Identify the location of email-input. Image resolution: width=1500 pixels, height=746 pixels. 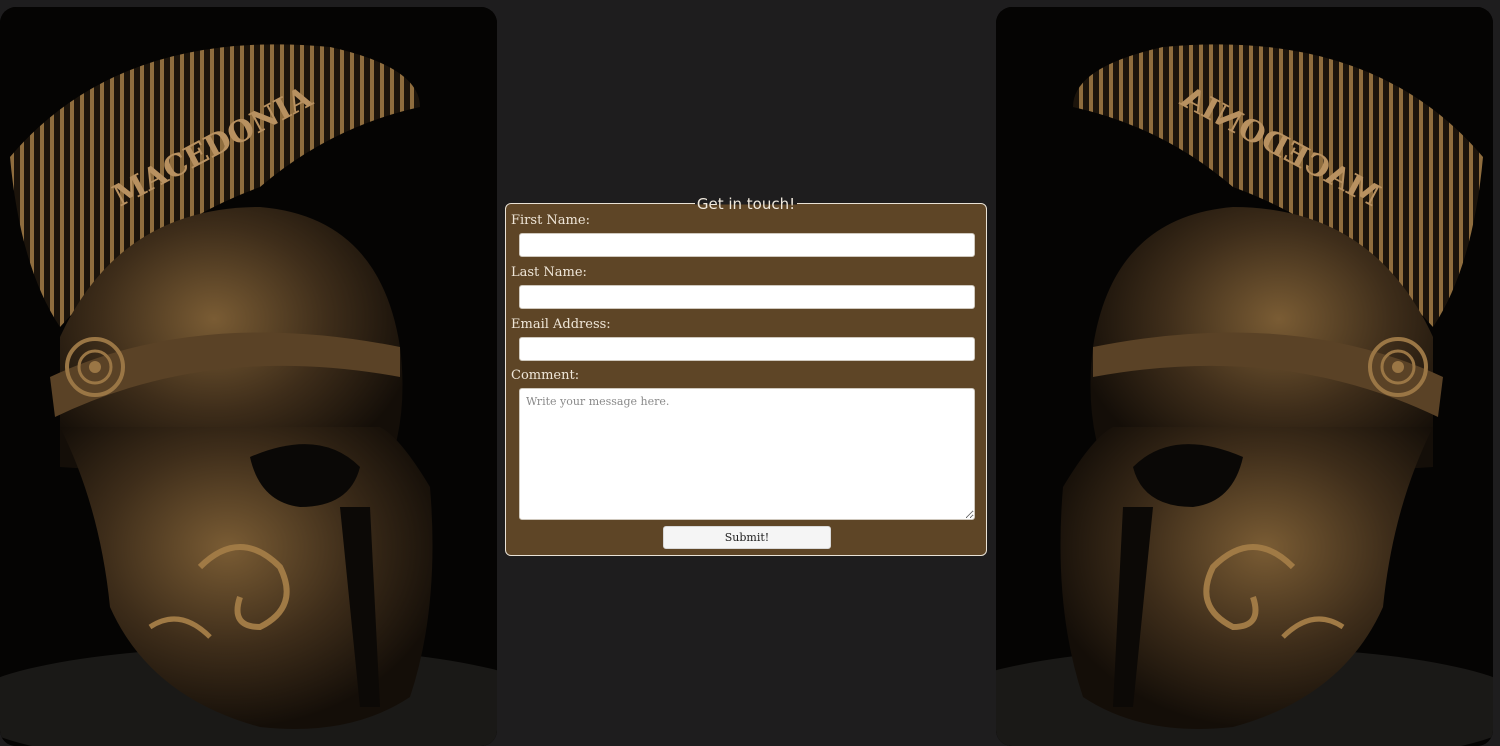
(747, 349).